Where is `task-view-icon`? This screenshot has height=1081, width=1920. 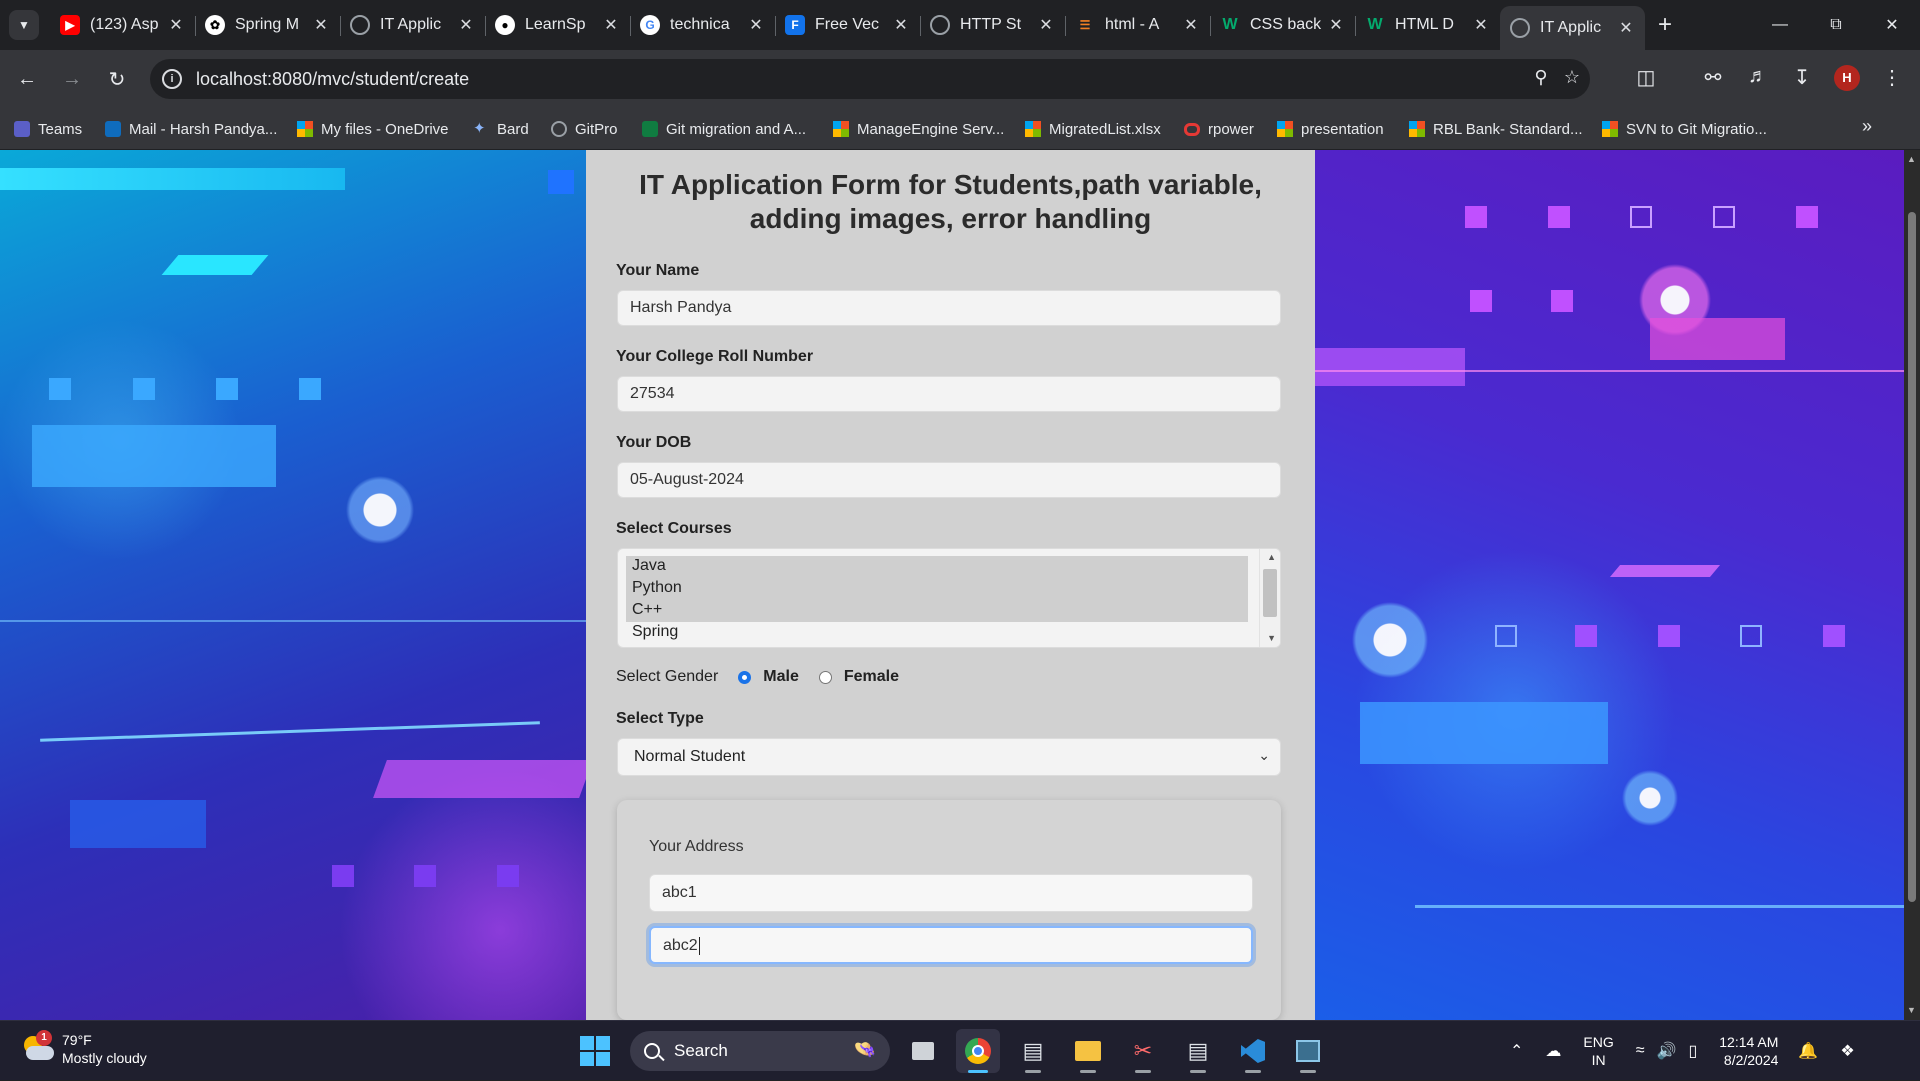 task-view-icon is located at coordinates (923, 1051).